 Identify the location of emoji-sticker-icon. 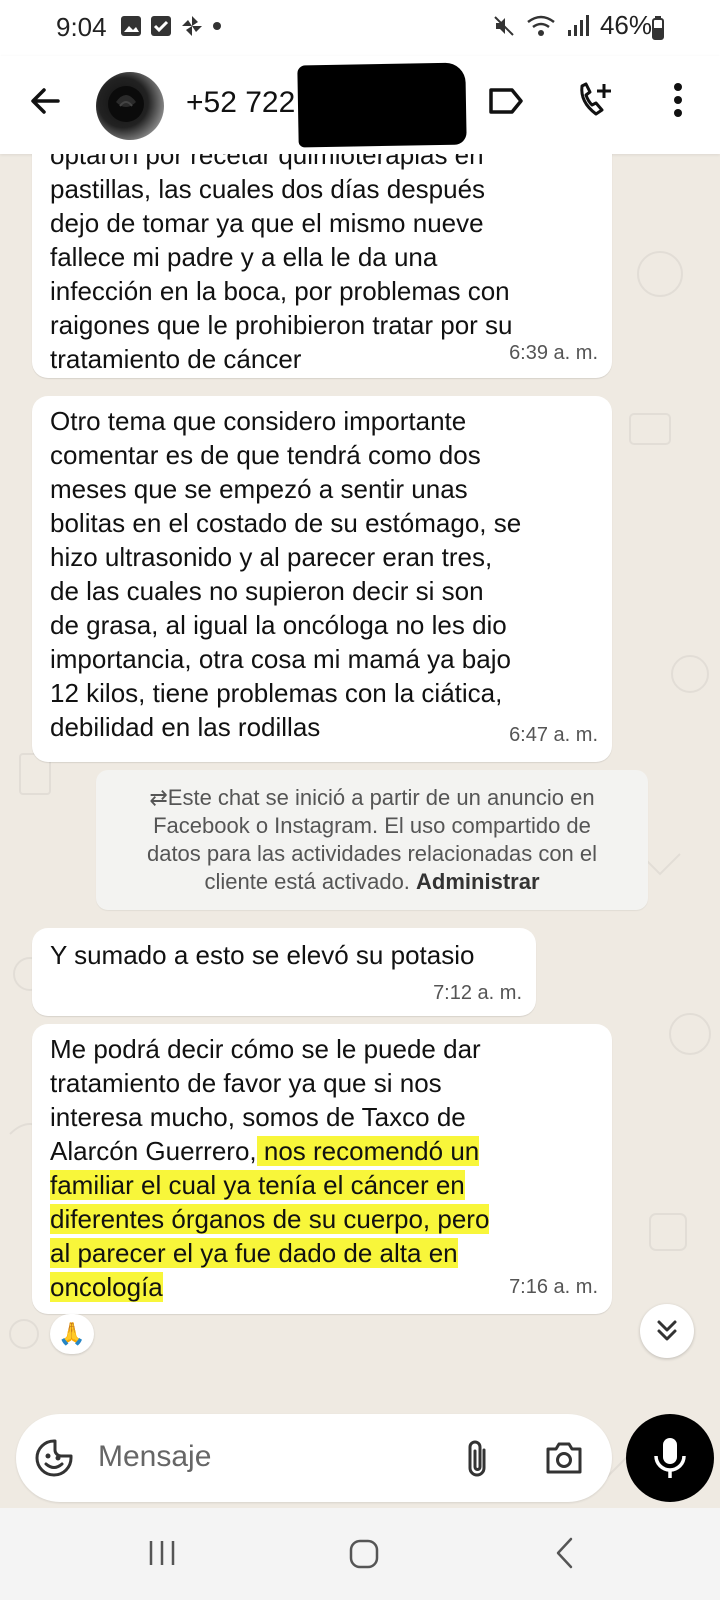
(54, 1458).